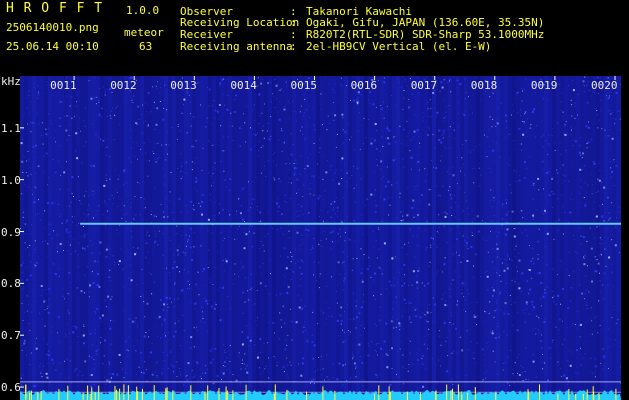 Image resolution: width=629 pixels, height=400 pixels. I want to click on freq-label: 0.6, so click(11, 388).